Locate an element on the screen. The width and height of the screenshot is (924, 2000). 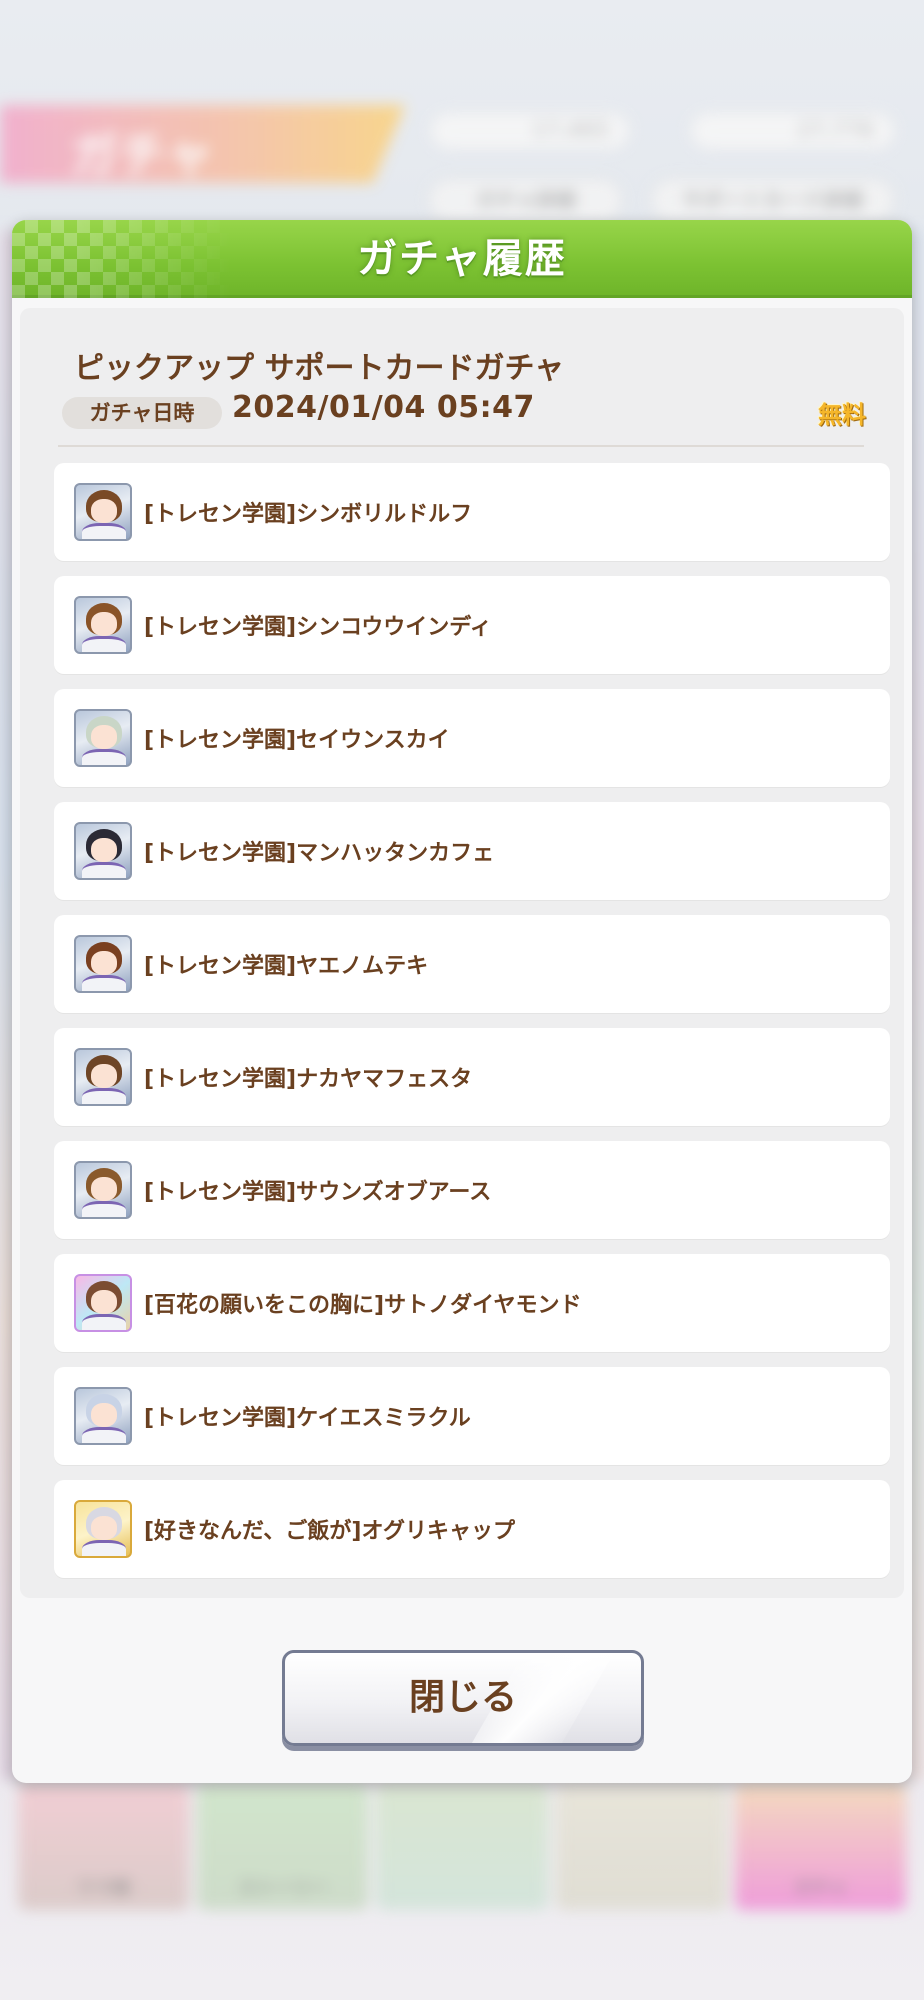
card-name: [トレセン学園]シンコウウインディ is located at coordinates (318, 627).